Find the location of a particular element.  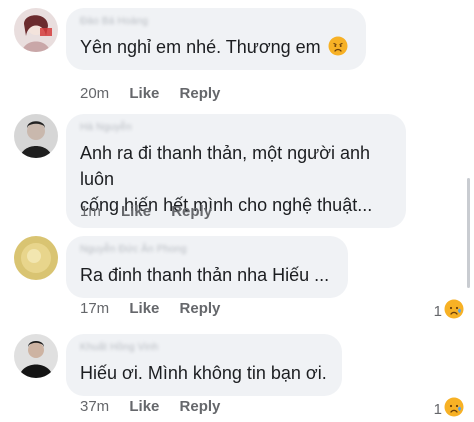

comment-time: 17m is located at coordinates (94, 308).